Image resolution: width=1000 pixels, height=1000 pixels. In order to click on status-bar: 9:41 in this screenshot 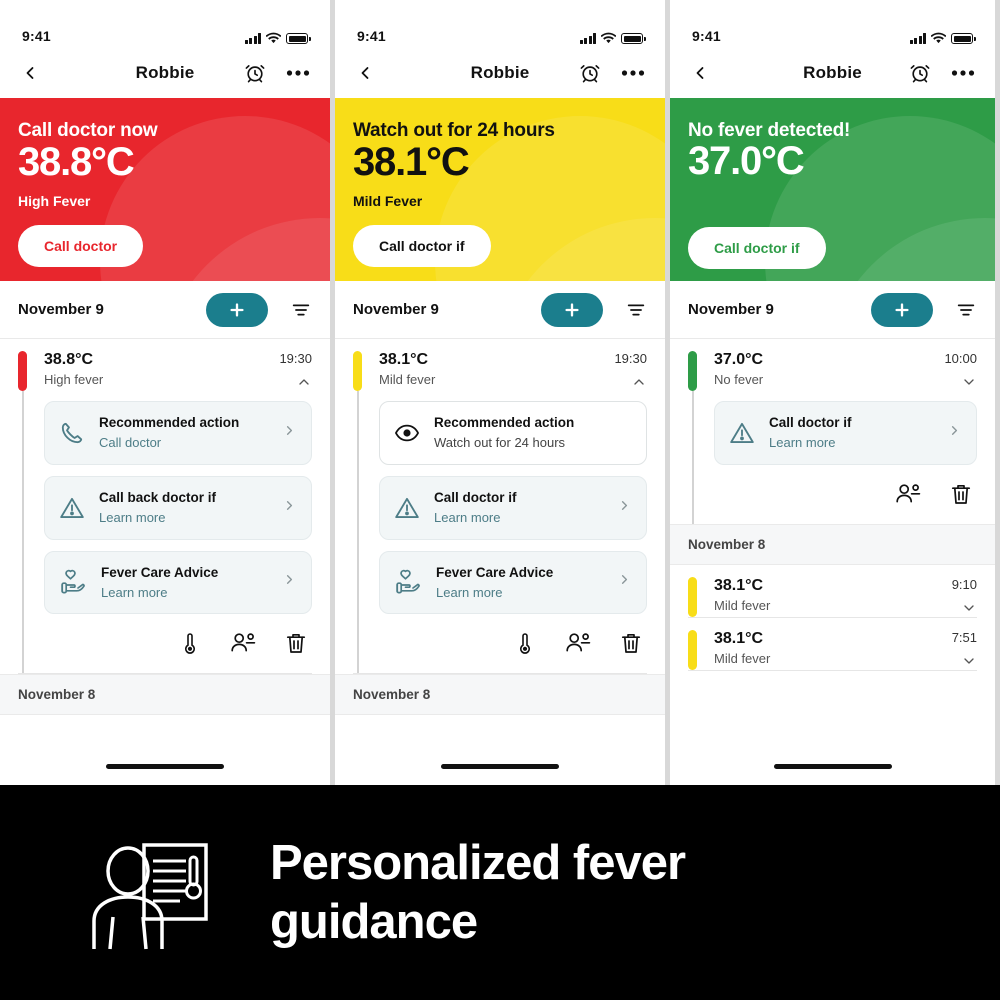, I will do `click(832, 24)`.